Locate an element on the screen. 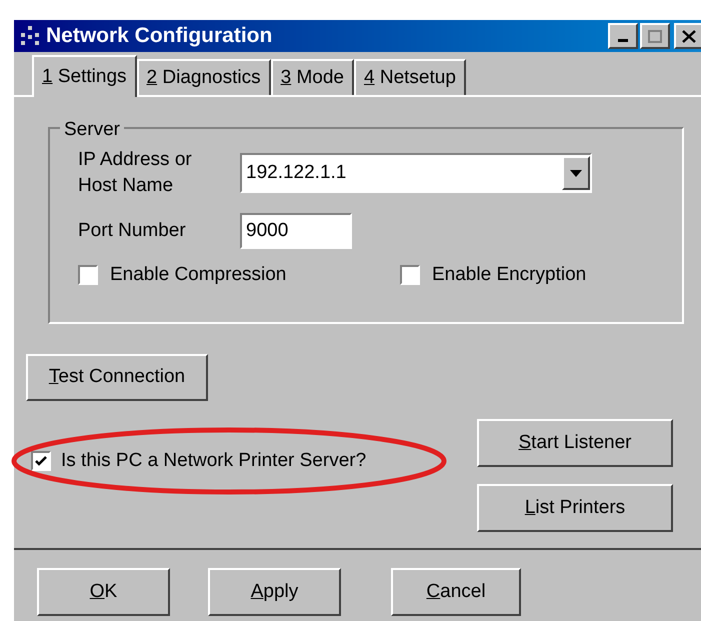 The width and height of the screenshot is (701, 621). minimize-button is located at coordinates (623, 36).